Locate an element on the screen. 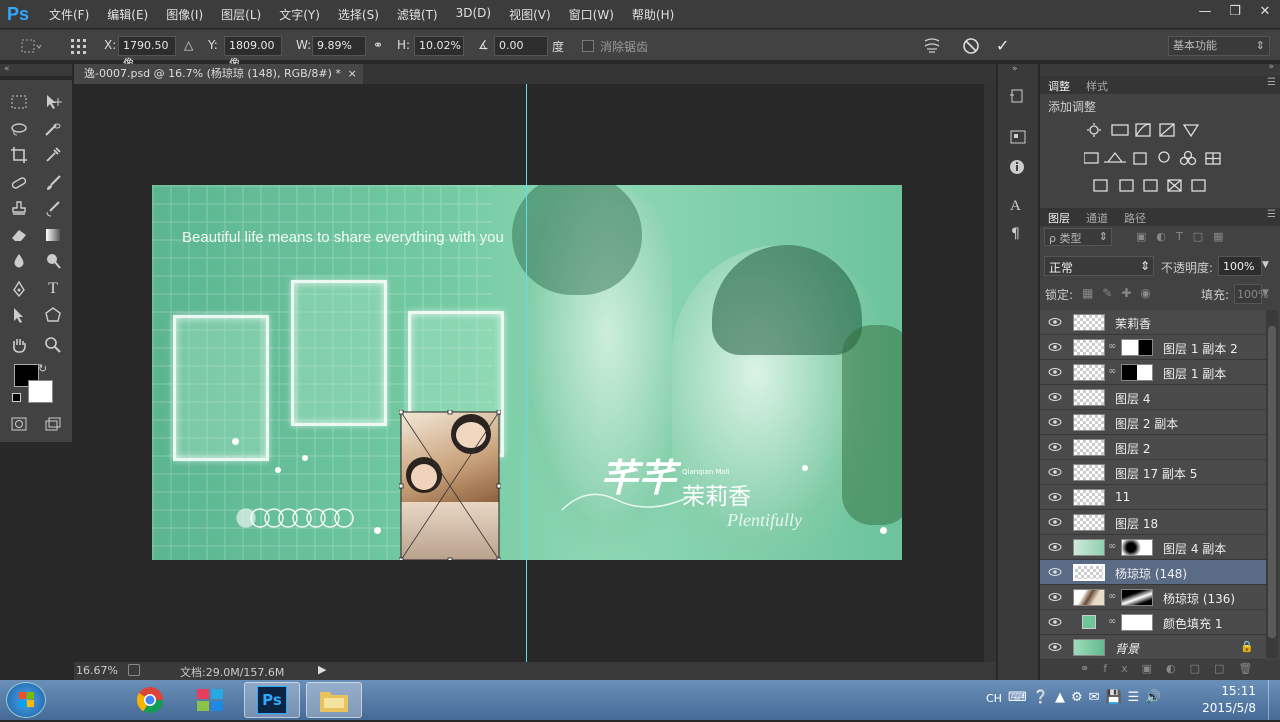 This screenshot has height=722, width=1280. menu-item: 图像(I) is located at coordinates (184, 14).